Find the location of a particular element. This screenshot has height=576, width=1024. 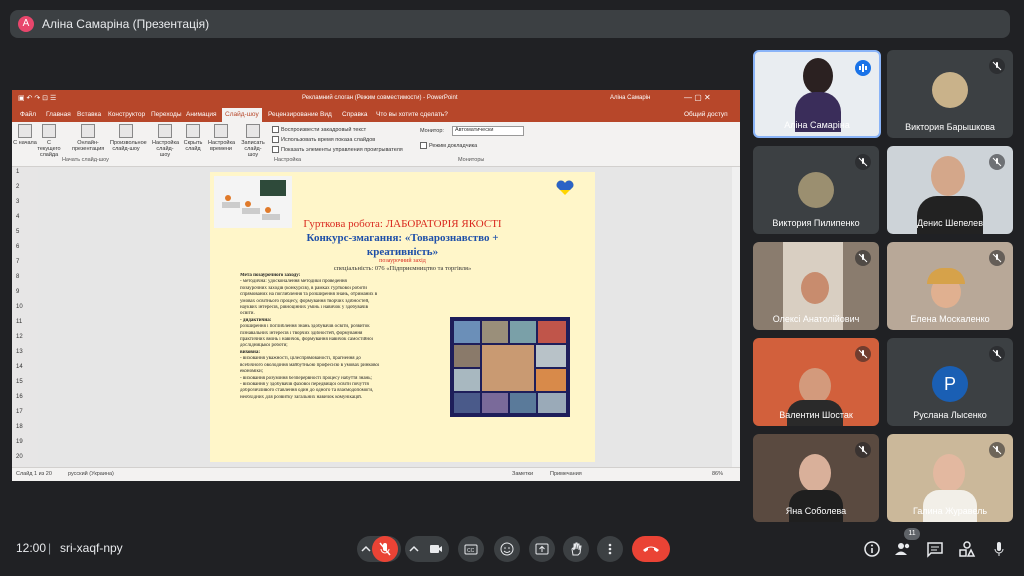

slide-number: 15 is located at coordinates (19, 382).